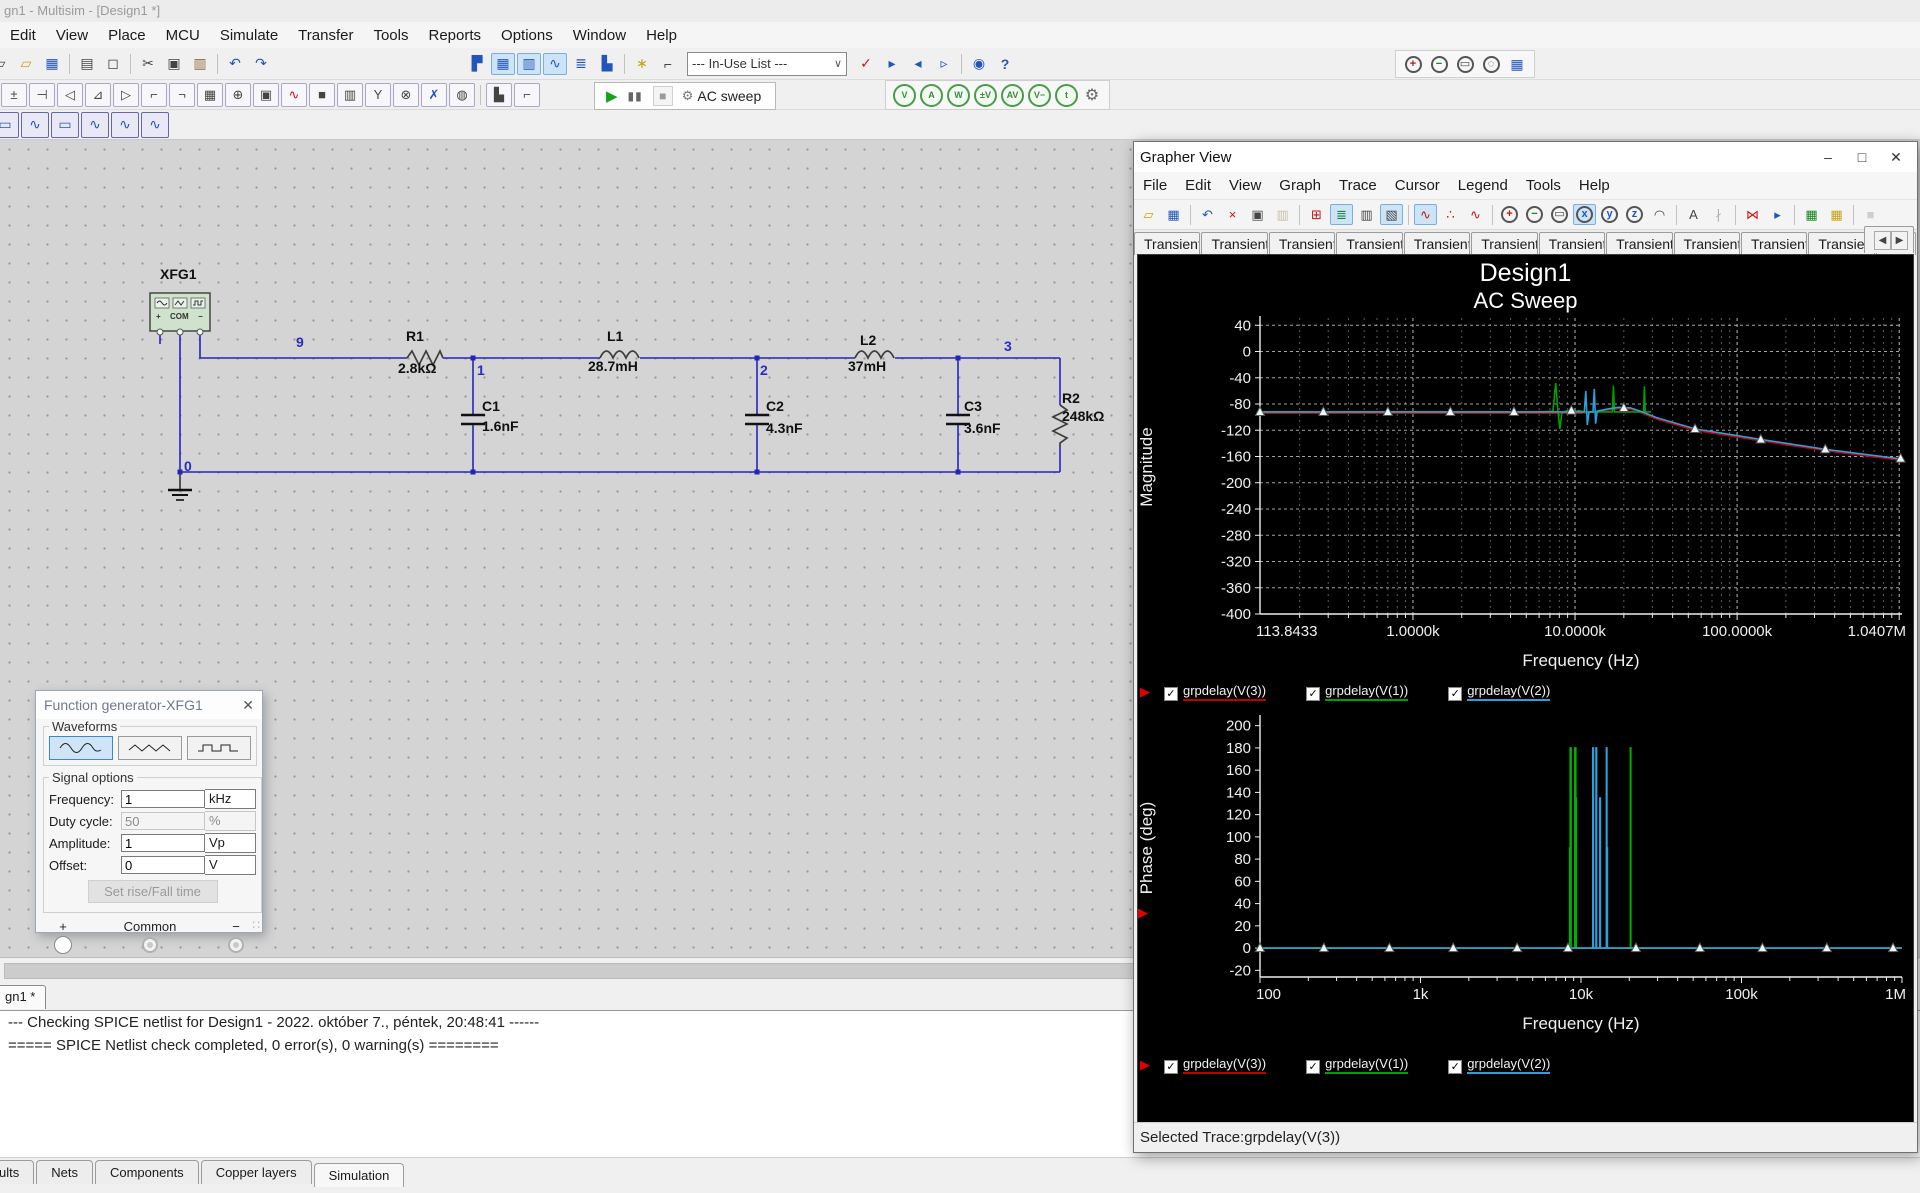  Describe the element at coordinates (294, 94) in the screenshot. I see `power-icon: ∿` at that location.